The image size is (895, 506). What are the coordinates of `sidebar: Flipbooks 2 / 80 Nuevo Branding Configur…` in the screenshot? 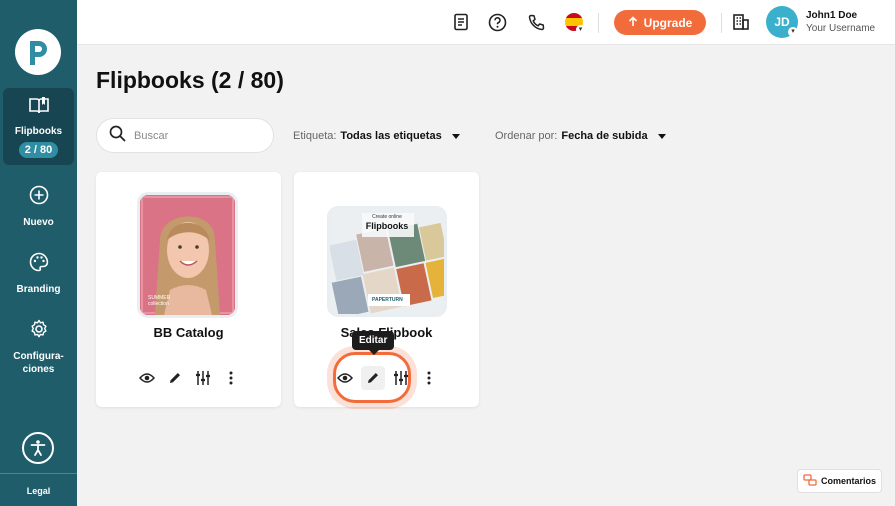 It's located at (38, 253).